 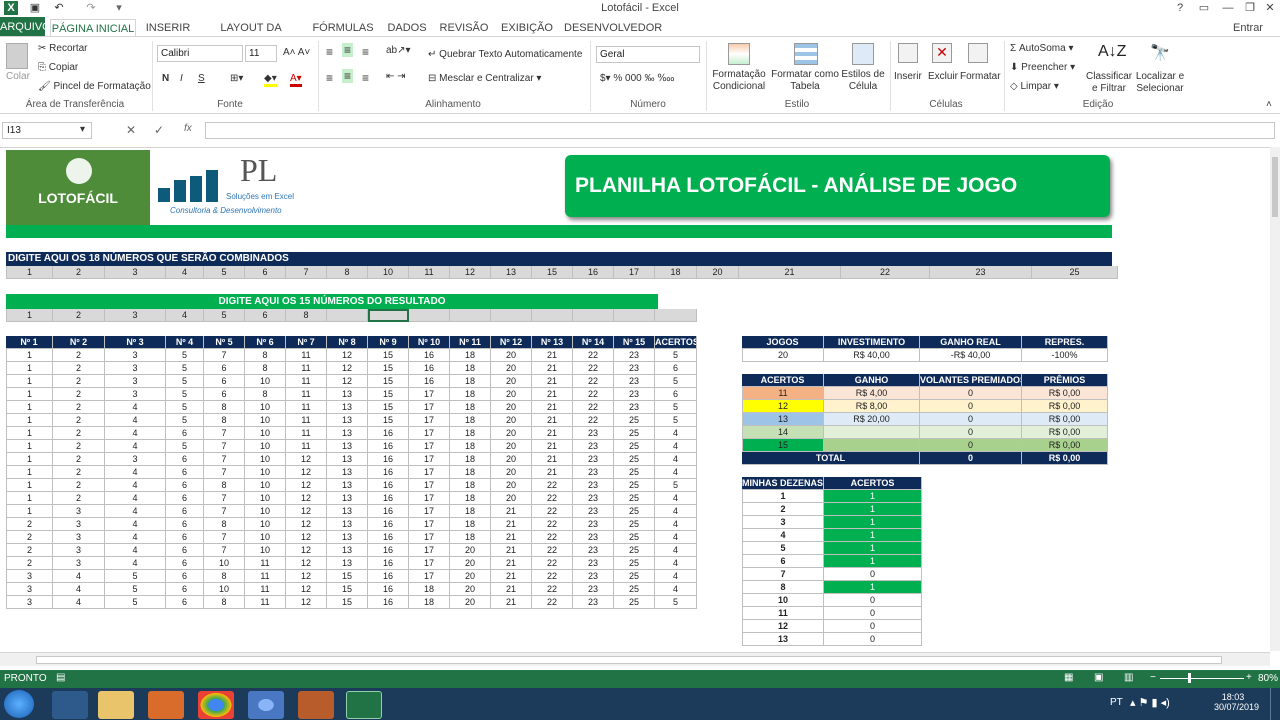 I want to click on normal-view-icon: ▦, so click(x=1068, y=677).